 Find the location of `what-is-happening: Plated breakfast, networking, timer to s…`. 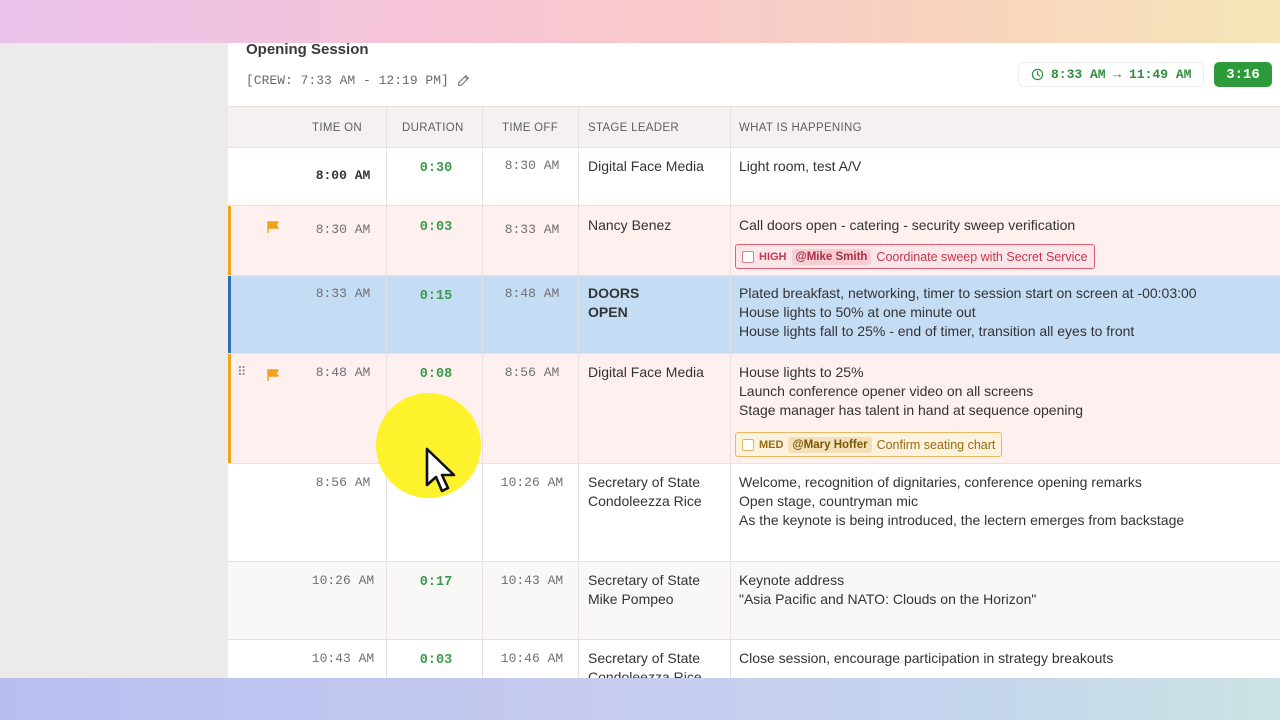

what-is-happening: Plated breakfast, networking, timer to s… is located at coordinates (1009, 312).